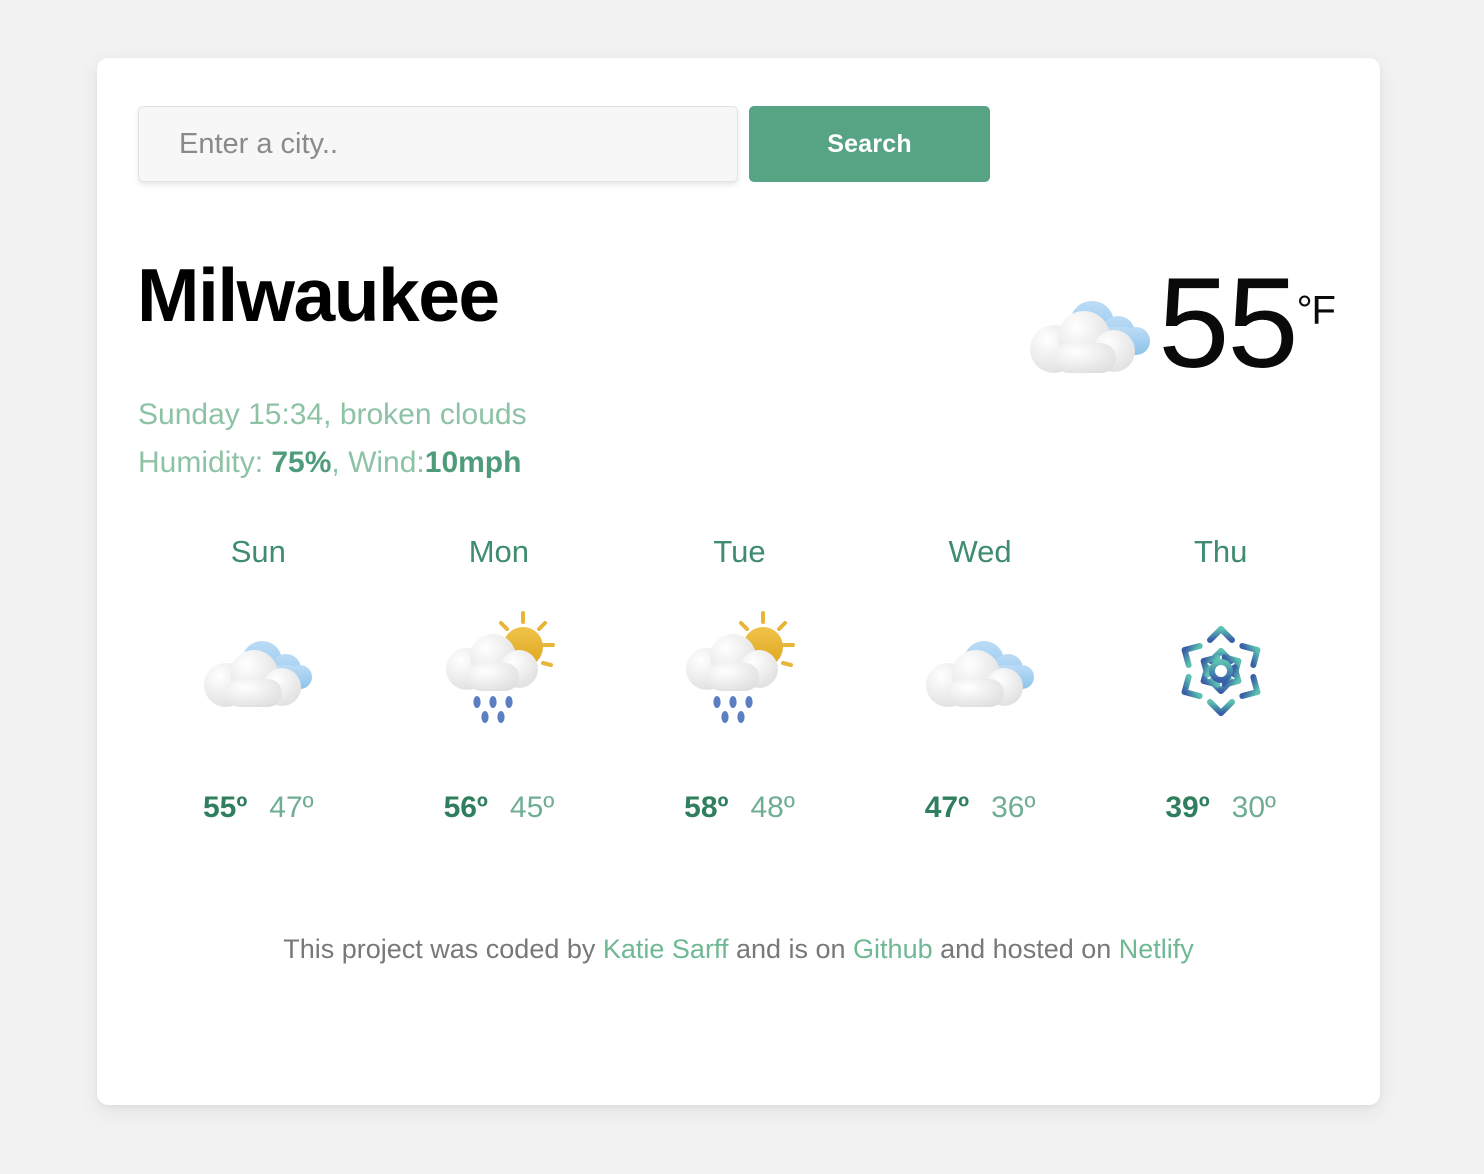  Describe the element at coordinates (1221, 669) in the screenshot. I see `snowflake-icon` at that location.